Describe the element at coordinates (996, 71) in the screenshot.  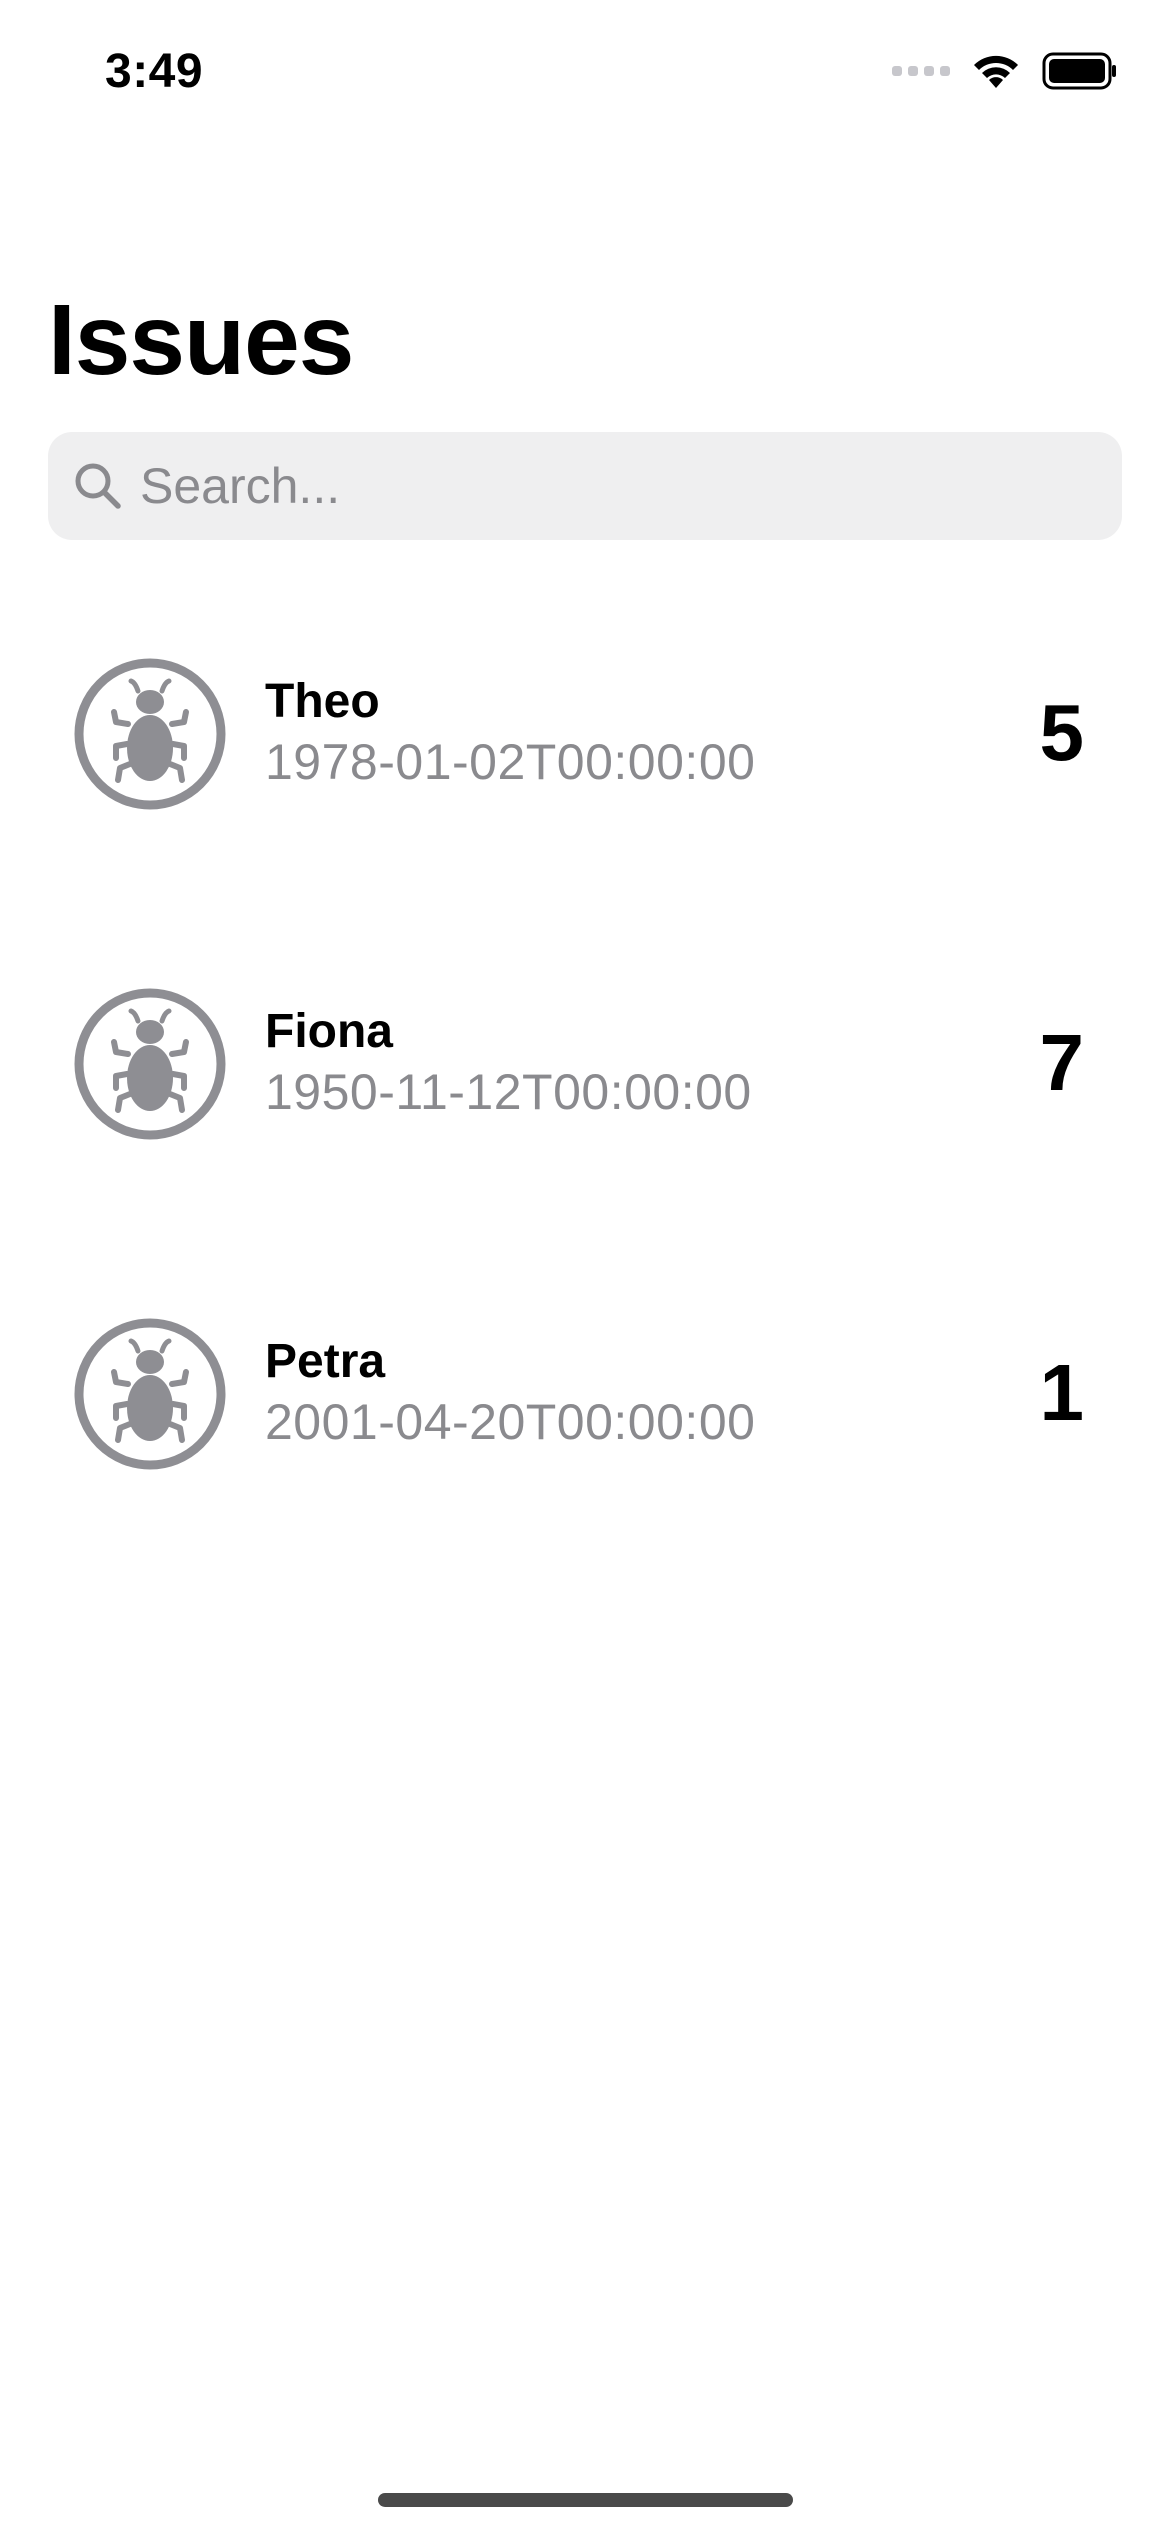
I see `wifi-icon` at that location.